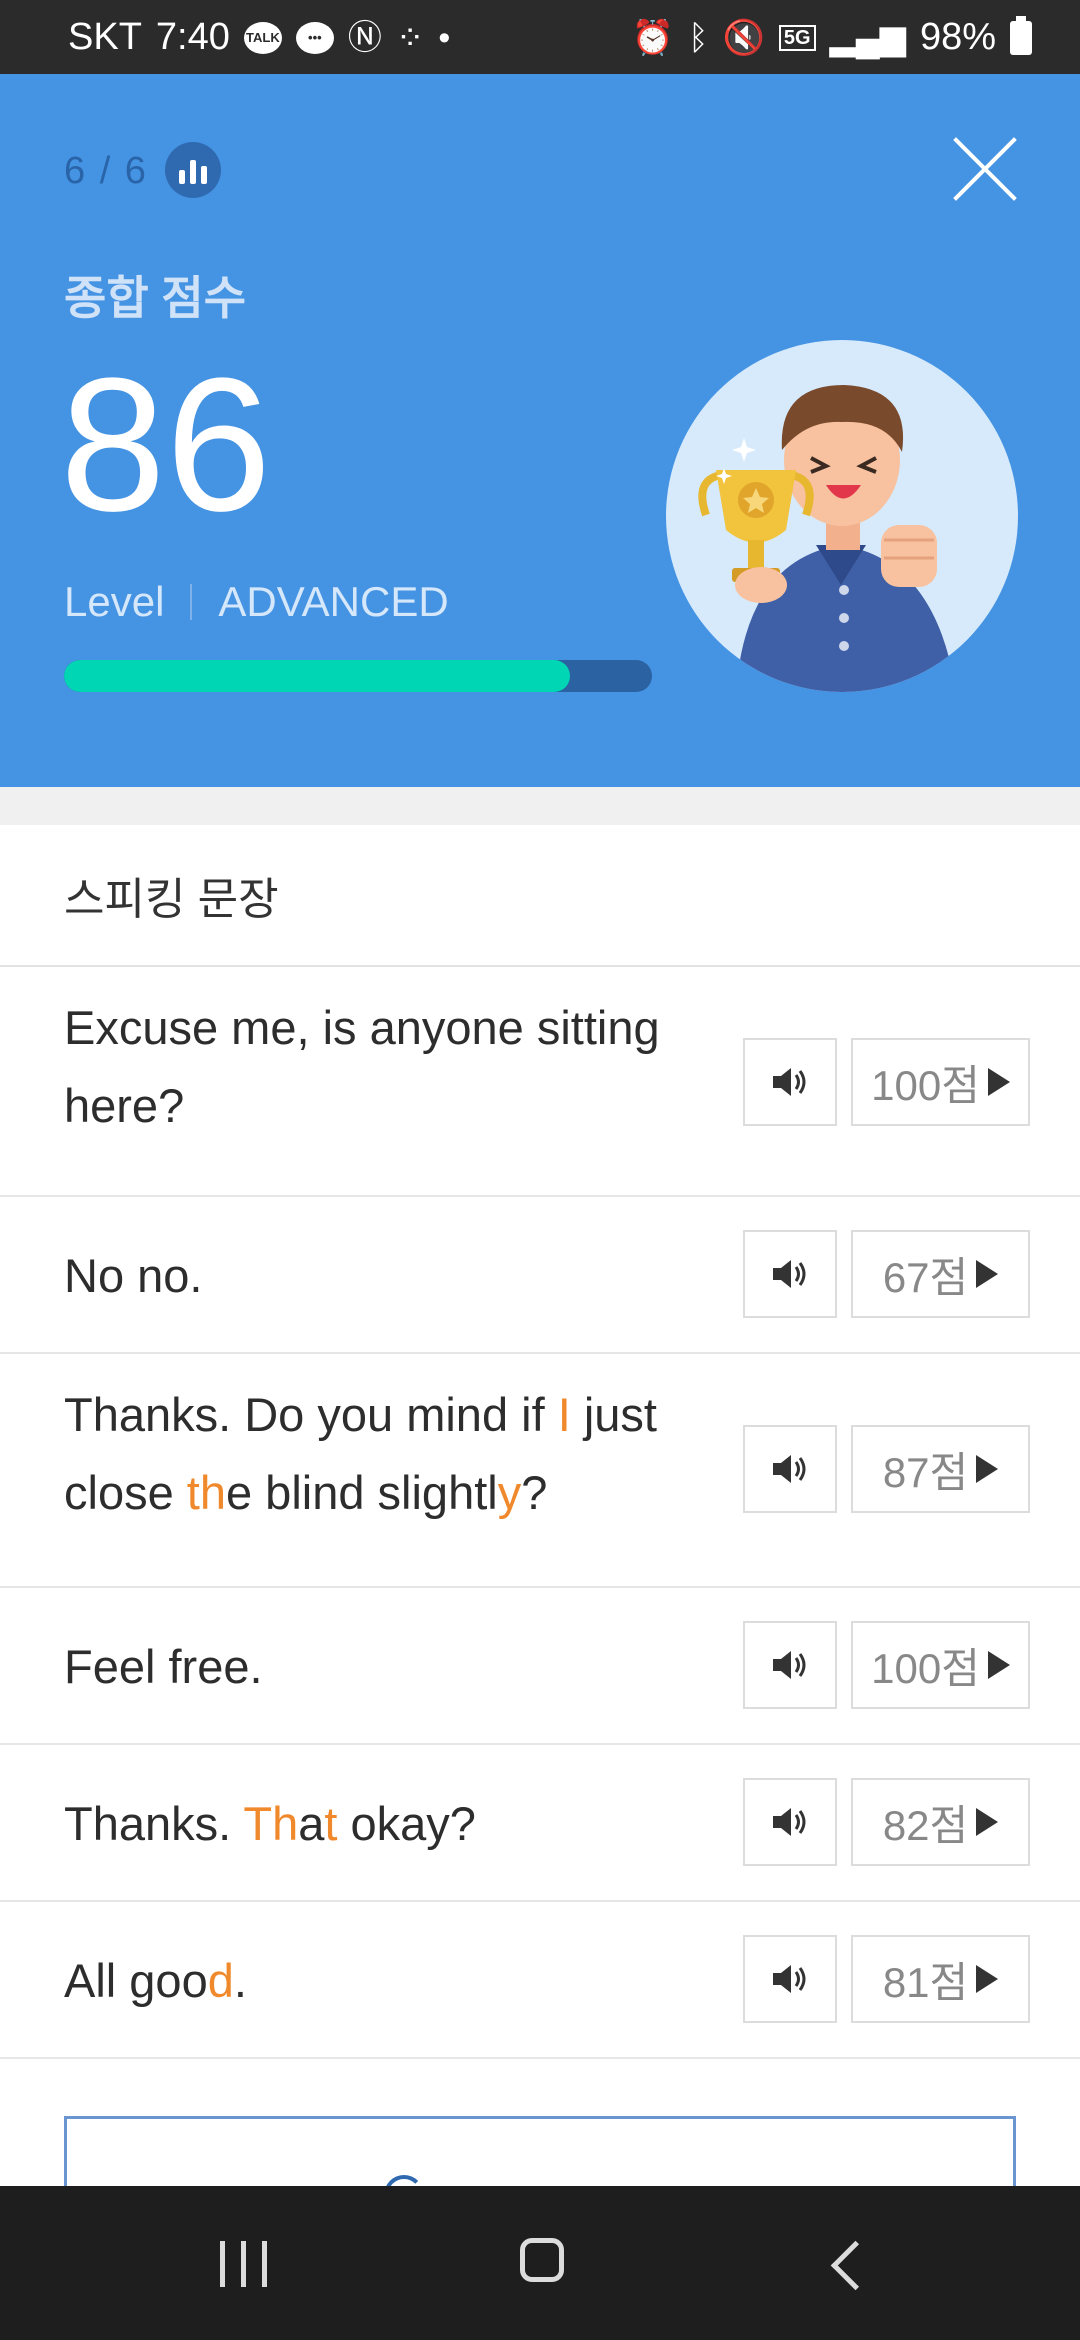  Describe the element at coordinates (855, 2265) in the screenshot. I see `back-icon` at that location.